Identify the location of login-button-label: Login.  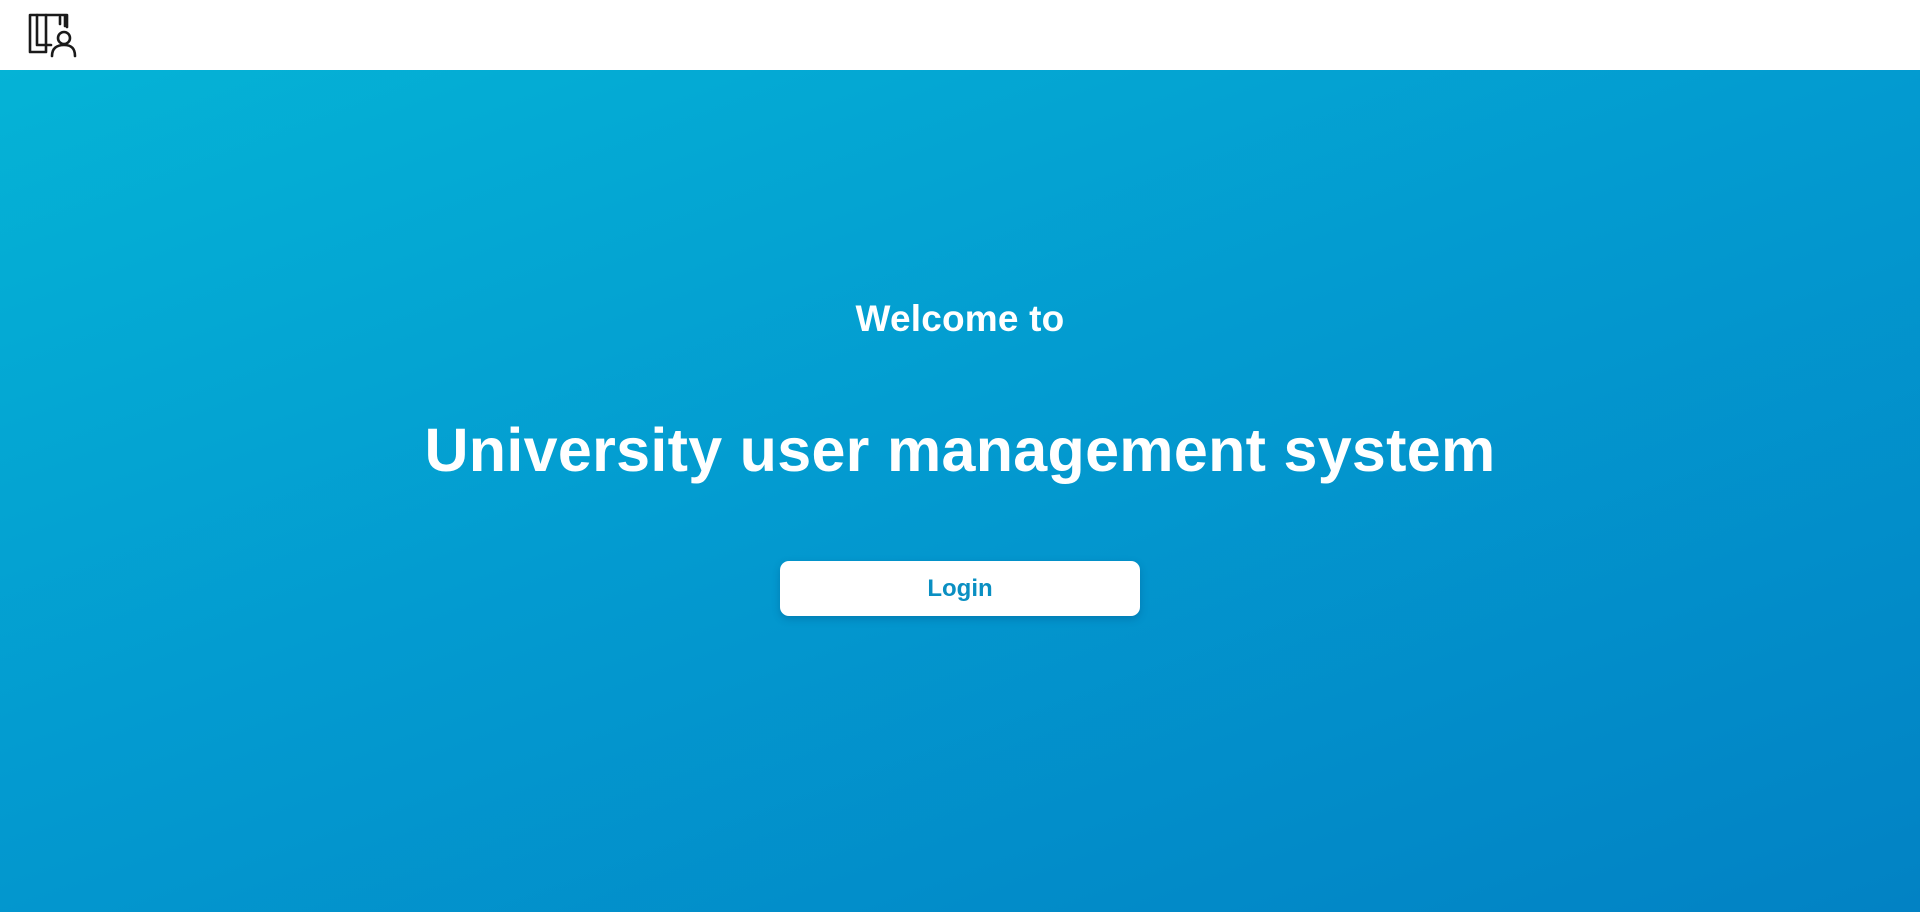
(960, 588).